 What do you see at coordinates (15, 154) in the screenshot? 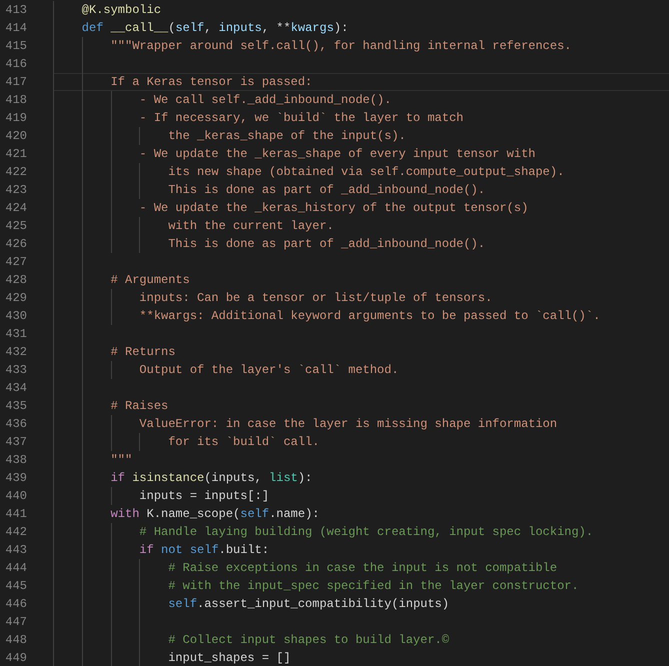
I see `line-number: 421` at bounding box center [15, 154].